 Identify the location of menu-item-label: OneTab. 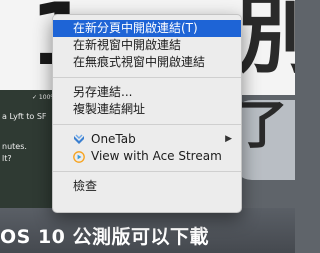
(113, 139).